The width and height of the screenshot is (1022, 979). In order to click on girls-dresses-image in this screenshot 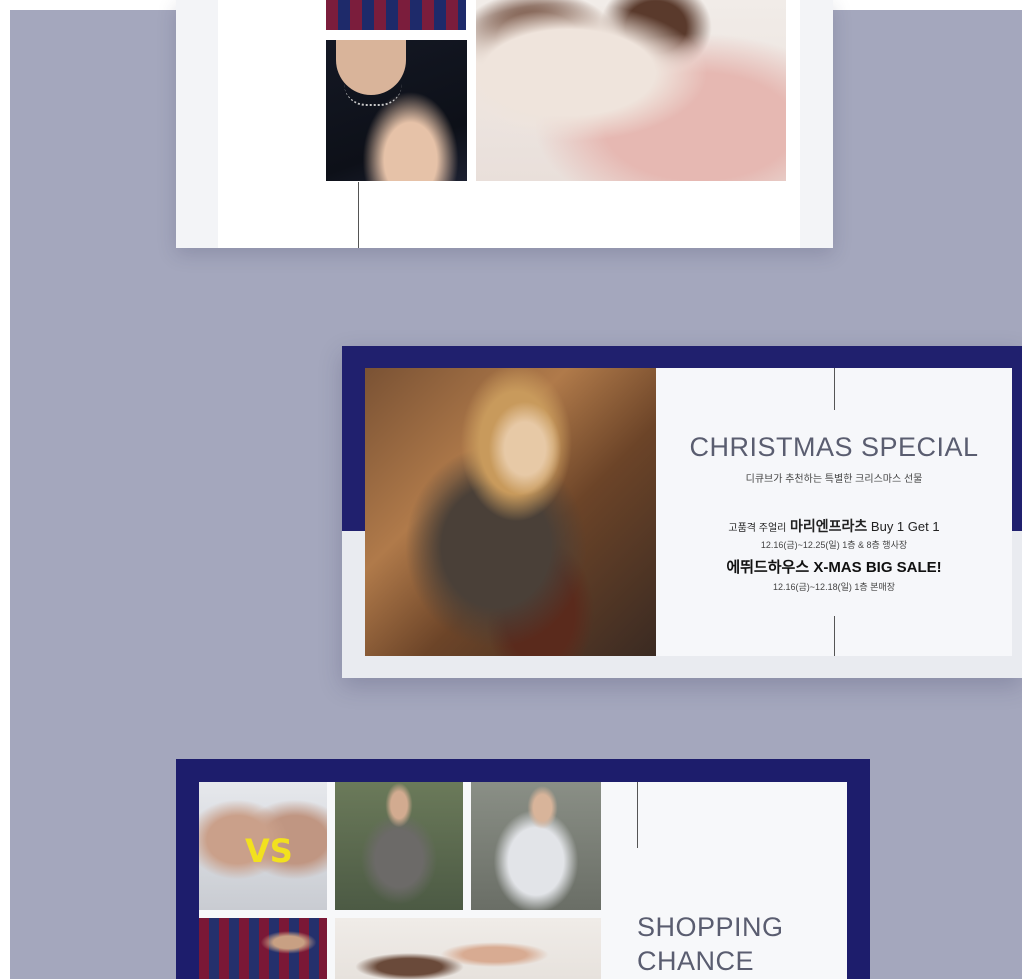, I will do `click(631, 90)`.